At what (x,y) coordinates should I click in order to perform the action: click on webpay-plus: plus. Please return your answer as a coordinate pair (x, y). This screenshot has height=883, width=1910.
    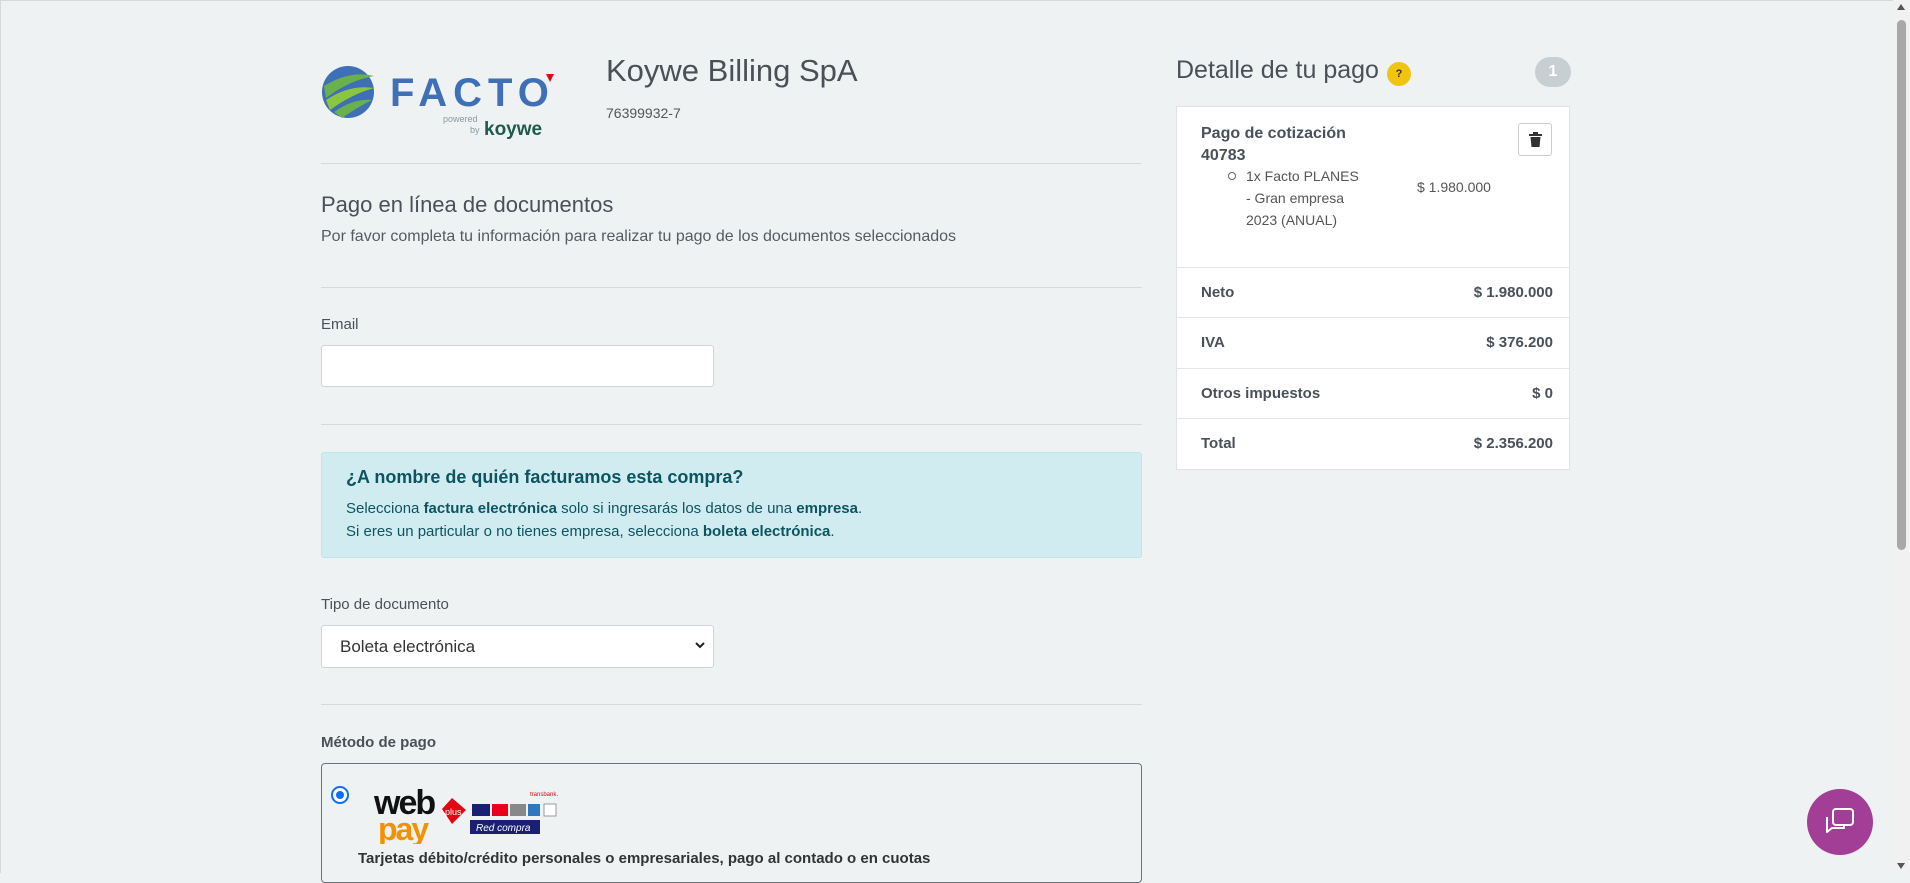
    Looking at the image, I should click on (453, 812).